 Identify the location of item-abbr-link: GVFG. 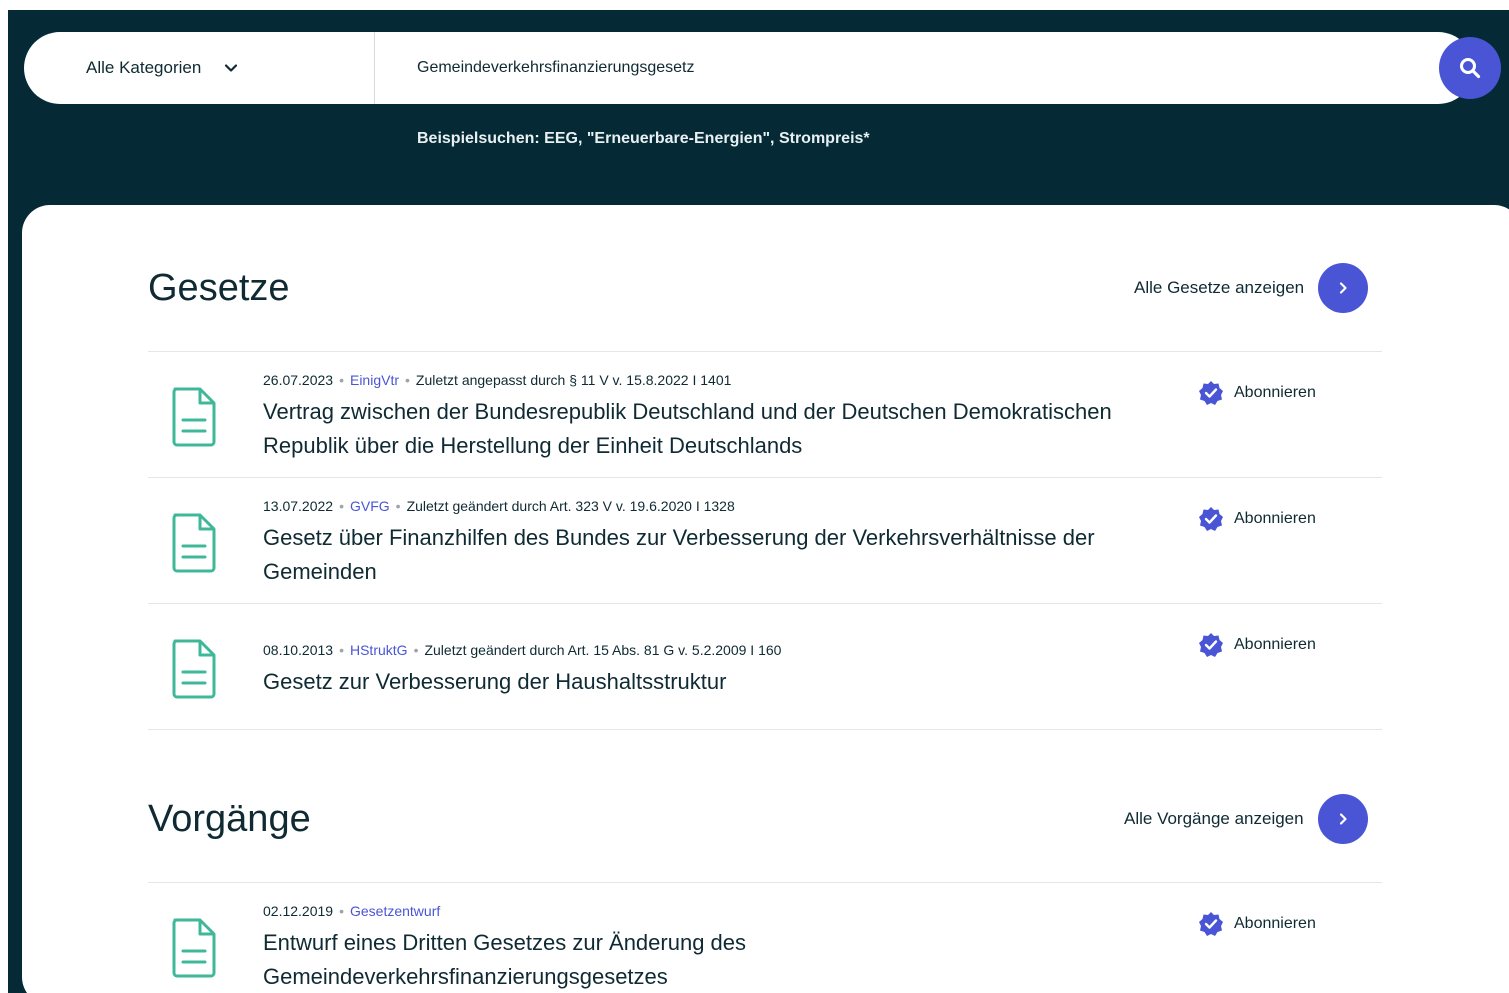
(370, 506).